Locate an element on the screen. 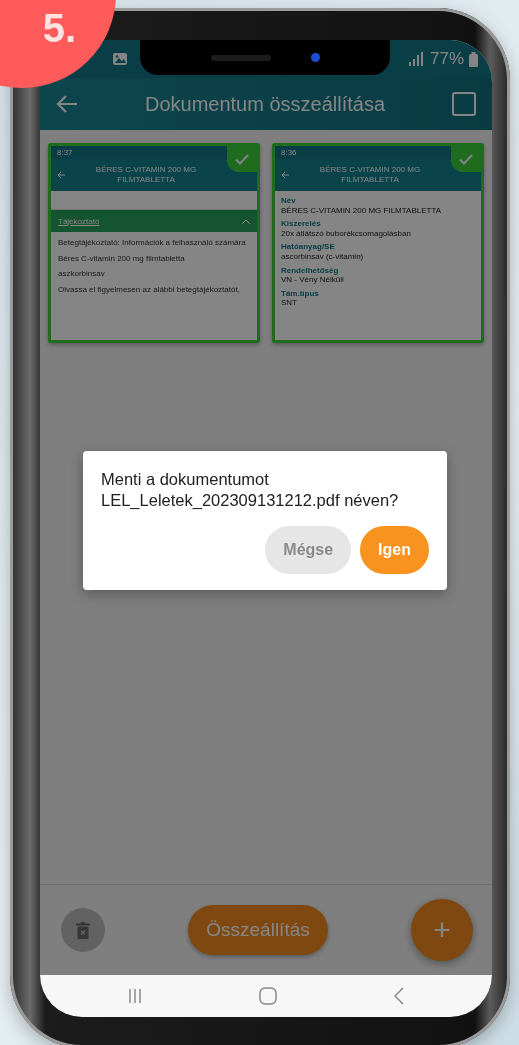  field-value: 20x átlátszó buborékcsomagolásban is located at coordinates (346, 233).